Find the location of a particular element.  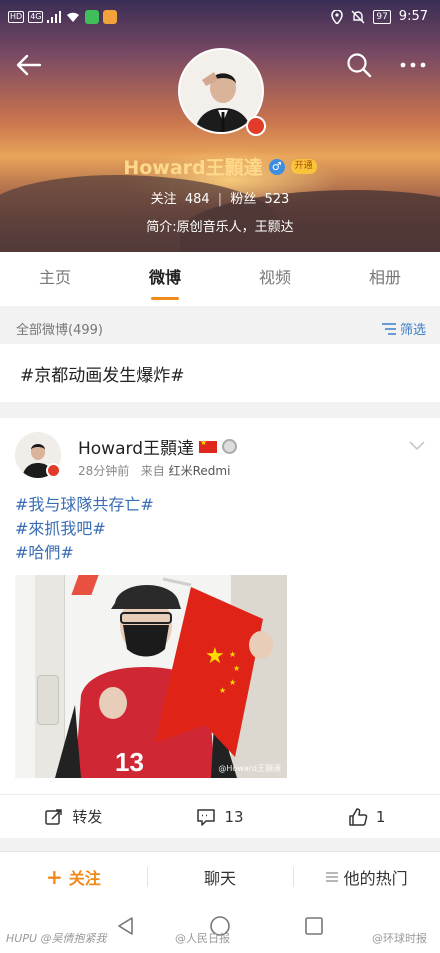

plus-icon: + is located at coordinates (54, 876).